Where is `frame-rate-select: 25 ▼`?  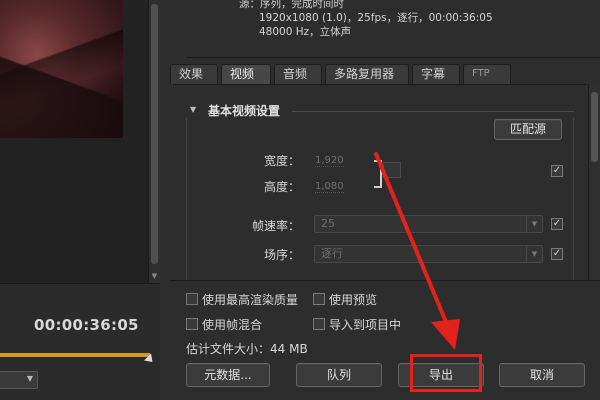 frame-rate-select: 25 ▼ is located at coordinates (428, 224).